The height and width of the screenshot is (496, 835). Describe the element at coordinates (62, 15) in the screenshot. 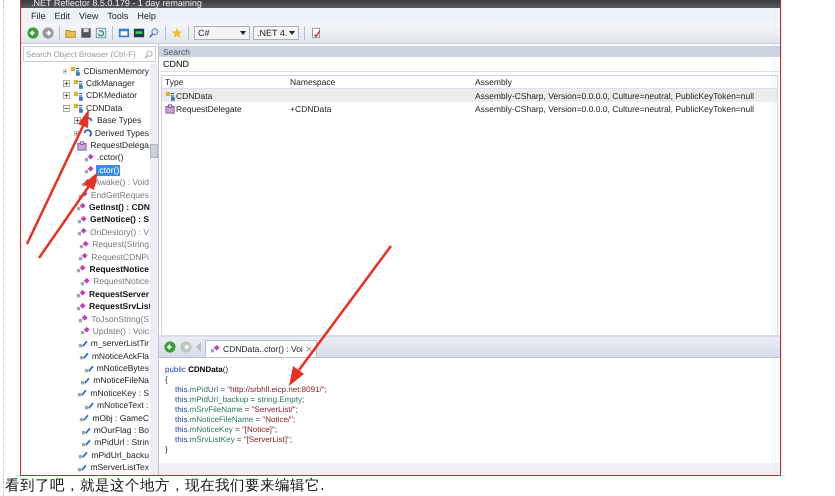

I see `menu-item: Edit` at that location.